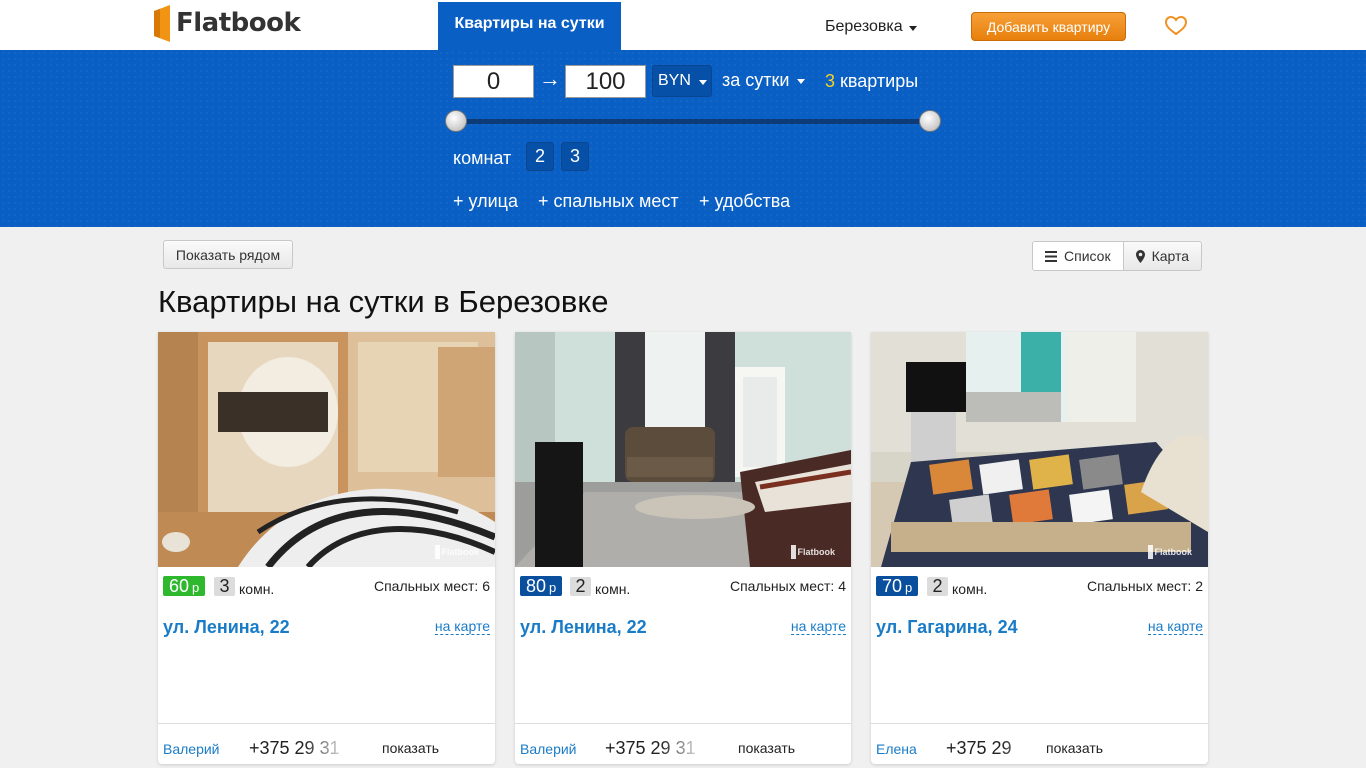 Image resolution: width=1366 pixels, height=768 pixels. I want to click on room-chip-3: 3, so click(575, 156).